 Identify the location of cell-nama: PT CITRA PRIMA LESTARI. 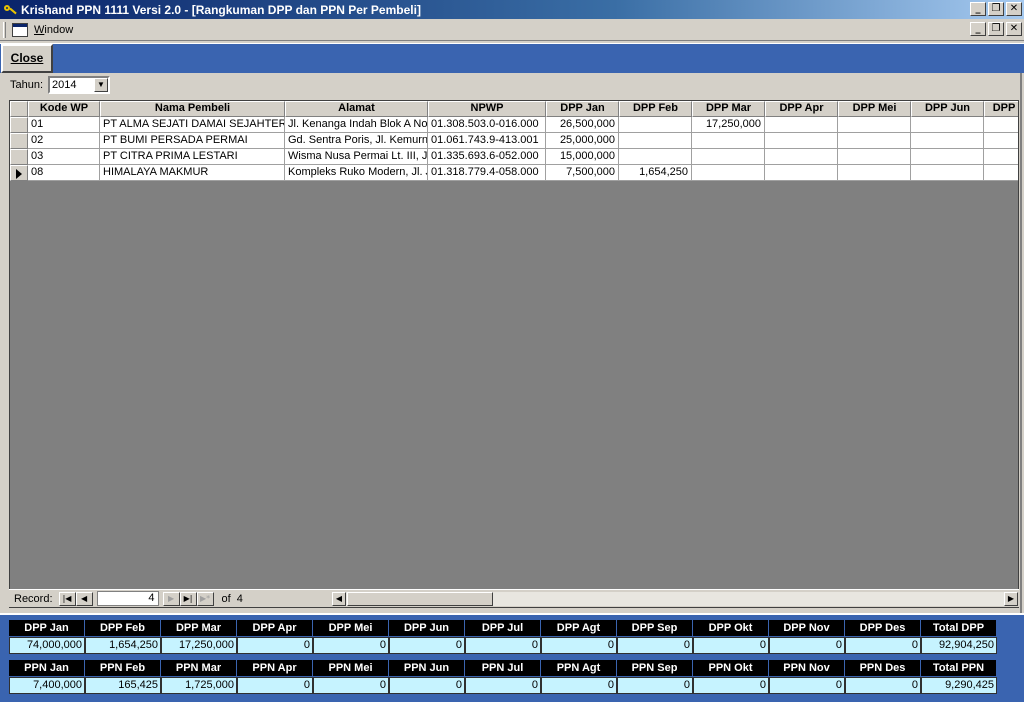
(192, 157).